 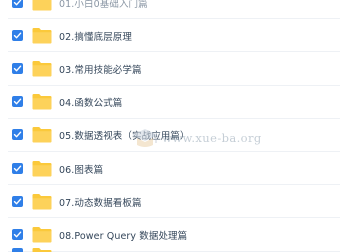 I want to click on folder-name: 03.常用技能必学篇, so click(x=100, y=70).